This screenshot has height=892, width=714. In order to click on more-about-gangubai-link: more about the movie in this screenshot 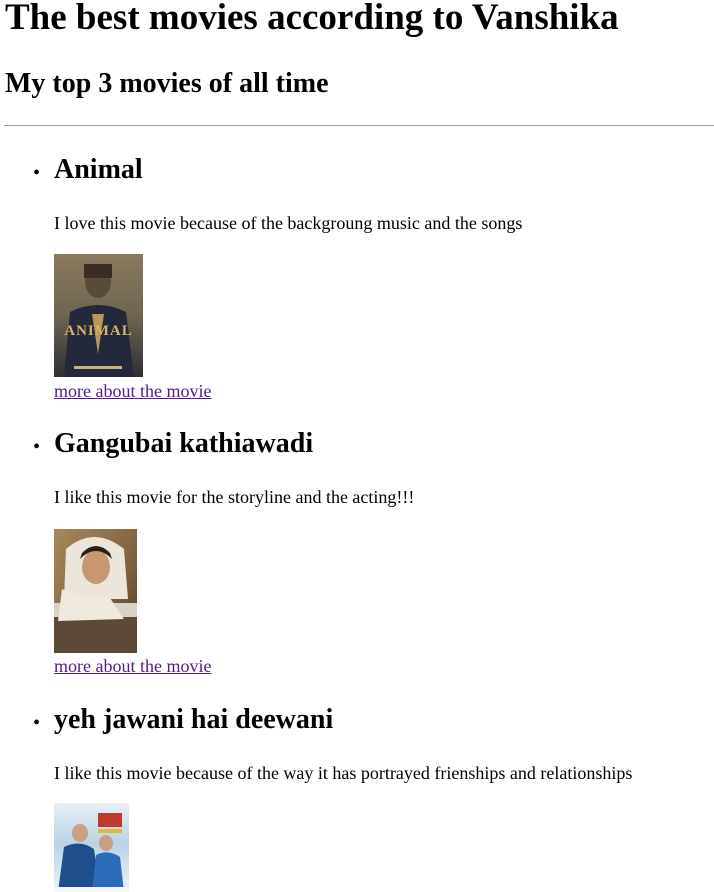, I will do `click(132, 666)`.